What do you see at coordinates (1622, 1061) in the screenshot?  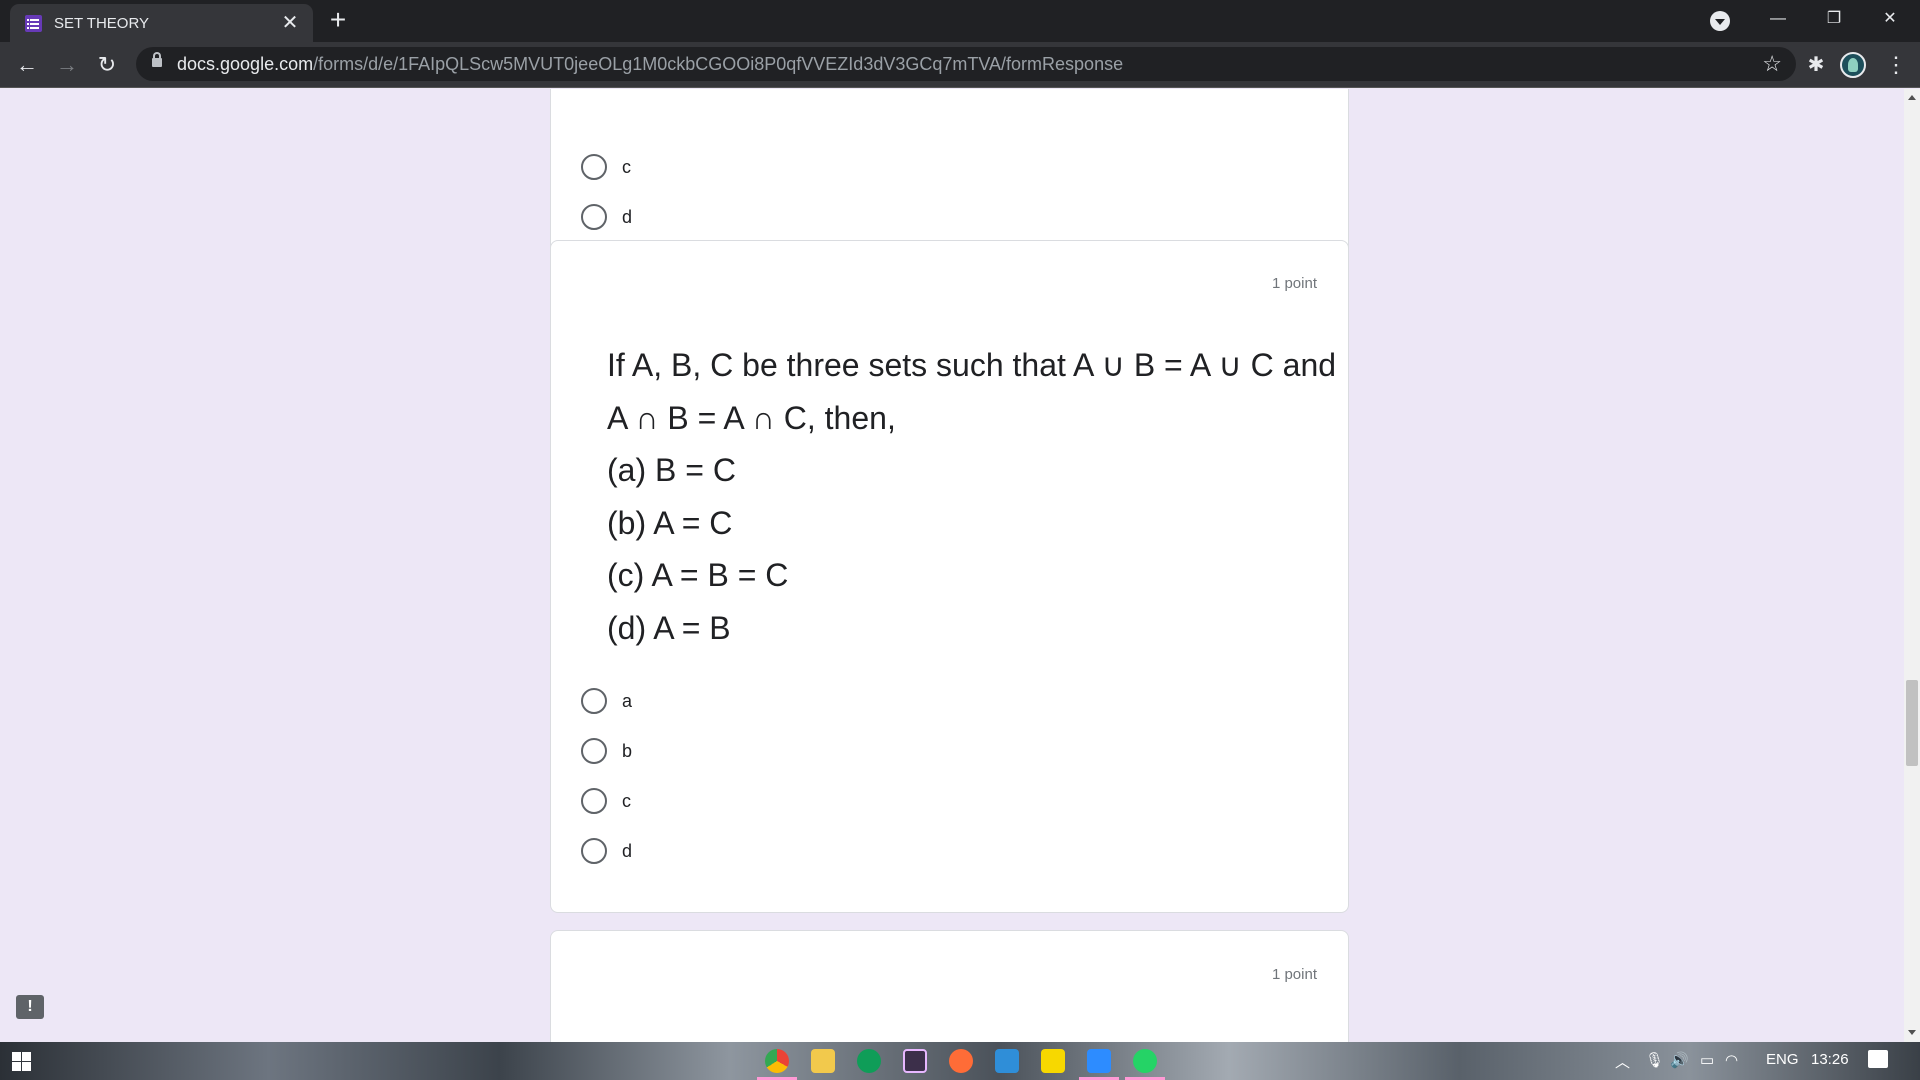 I see `tray-chevron-up-icon: ︿` at bounding box center [1622, 1061].